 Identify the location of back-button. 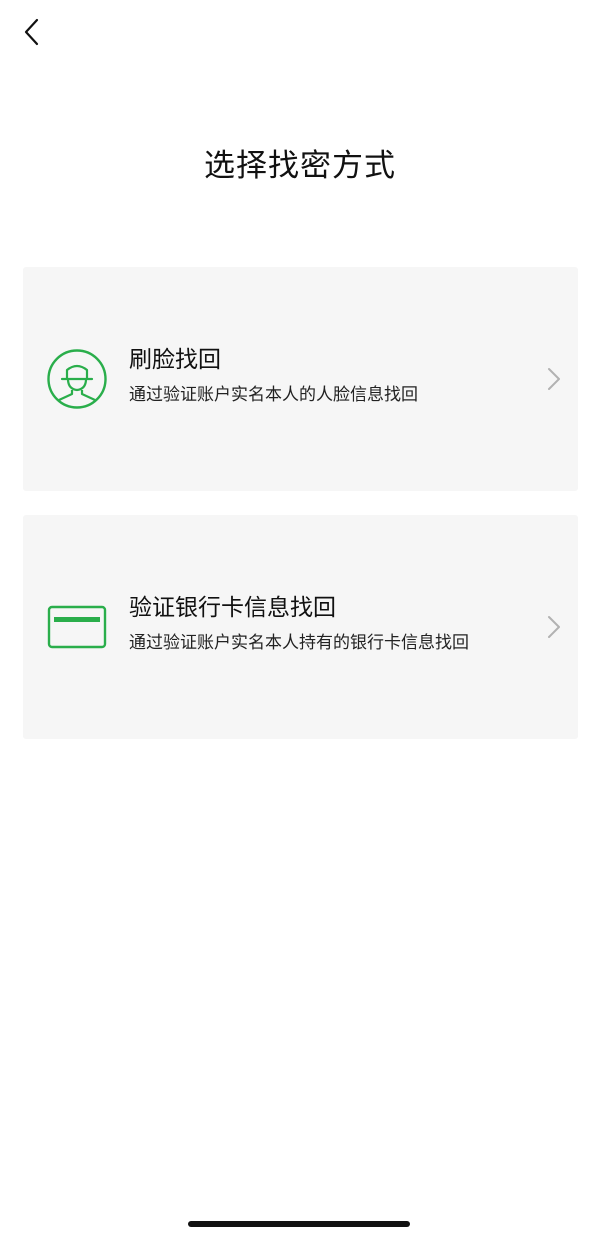
(32, 32).